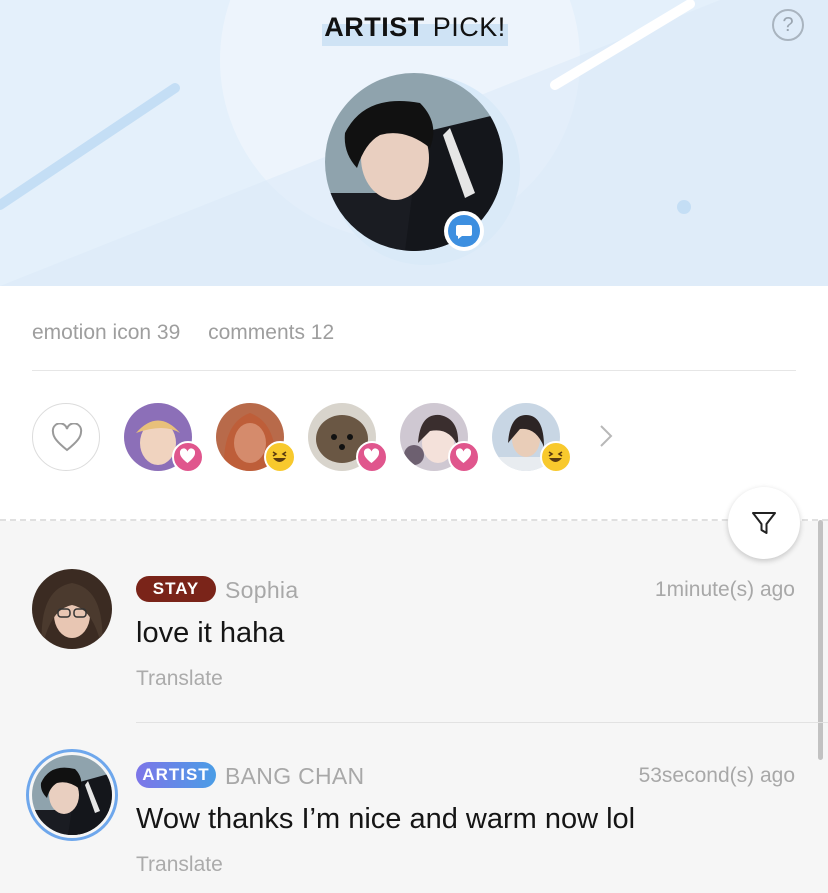 This screenshot has height=893, width=828. I want to click on artist-badge: ARTIST, so click(176, 775).